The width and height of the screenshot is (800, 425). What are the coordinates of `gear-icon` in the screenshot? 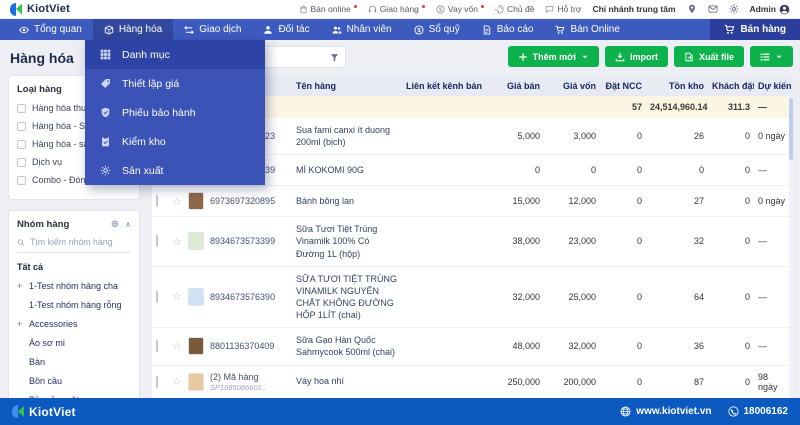 It's located at (734, 9).